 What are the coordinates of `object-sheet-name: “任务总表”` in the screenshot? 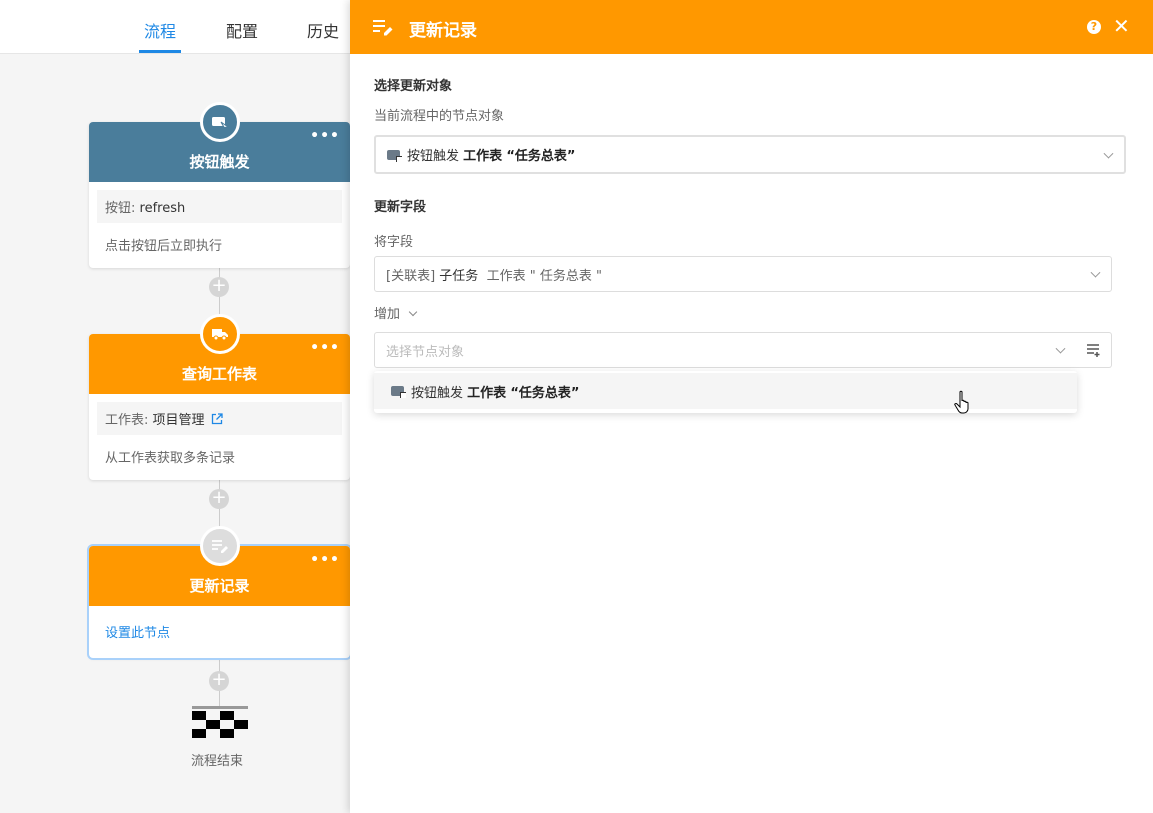 It's located at (541, 156).